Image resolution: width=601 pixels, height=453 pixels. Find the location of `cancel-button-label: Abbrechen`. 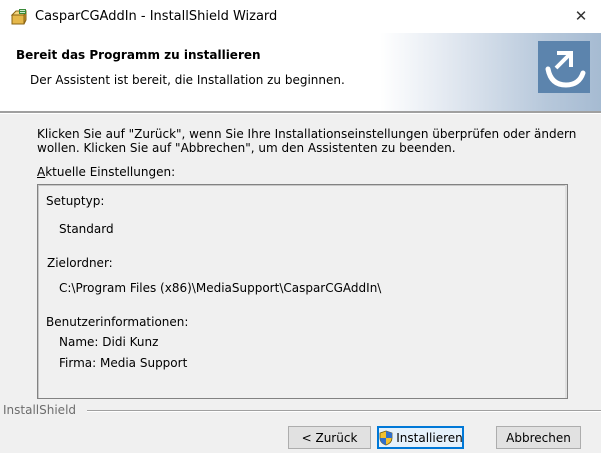

cancel-button-label: Abbrechen is located at coordinates (538, 437).